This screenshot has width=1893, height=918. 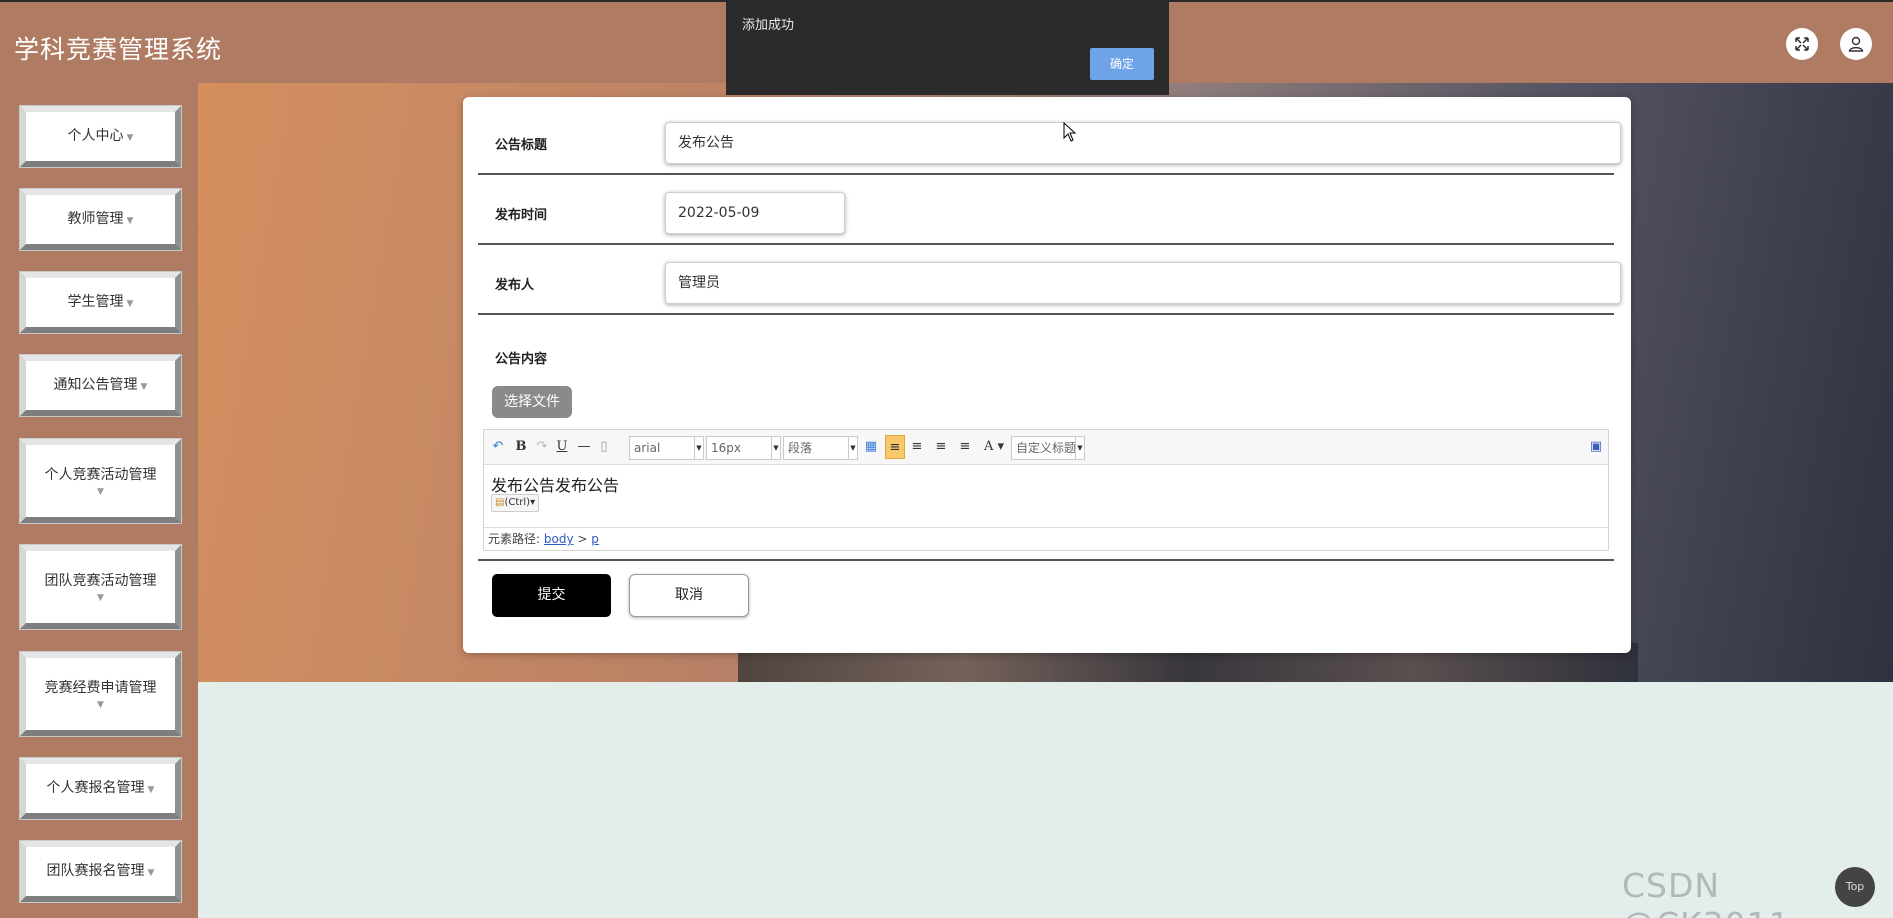 What do you see at coordinates (994, 447) in the screenshot?
I see `font-color-icon: A ▾` at bounding box center [994, 447].